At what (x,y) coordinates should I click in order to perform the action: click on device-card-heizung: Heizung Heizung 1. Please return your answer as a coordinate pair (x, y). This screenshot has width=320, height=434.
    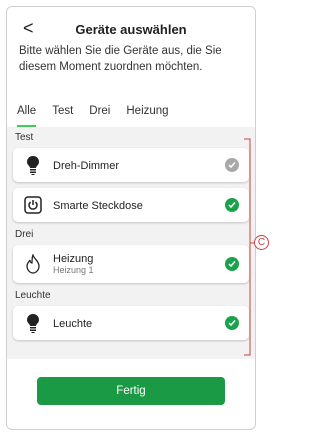
    Looking at the image, I should click on (131, 264).